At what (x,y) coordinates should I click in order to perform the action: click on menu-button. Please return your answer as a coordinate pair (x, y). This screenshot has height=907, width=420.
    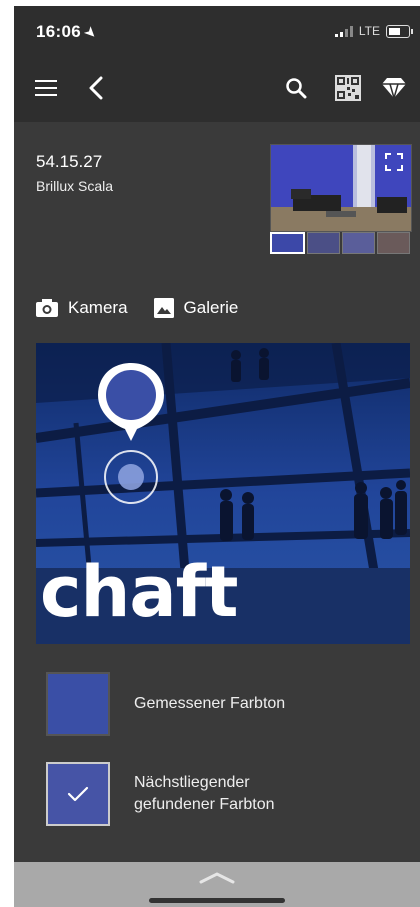
    Looking at the image, I should click on (46, 88).